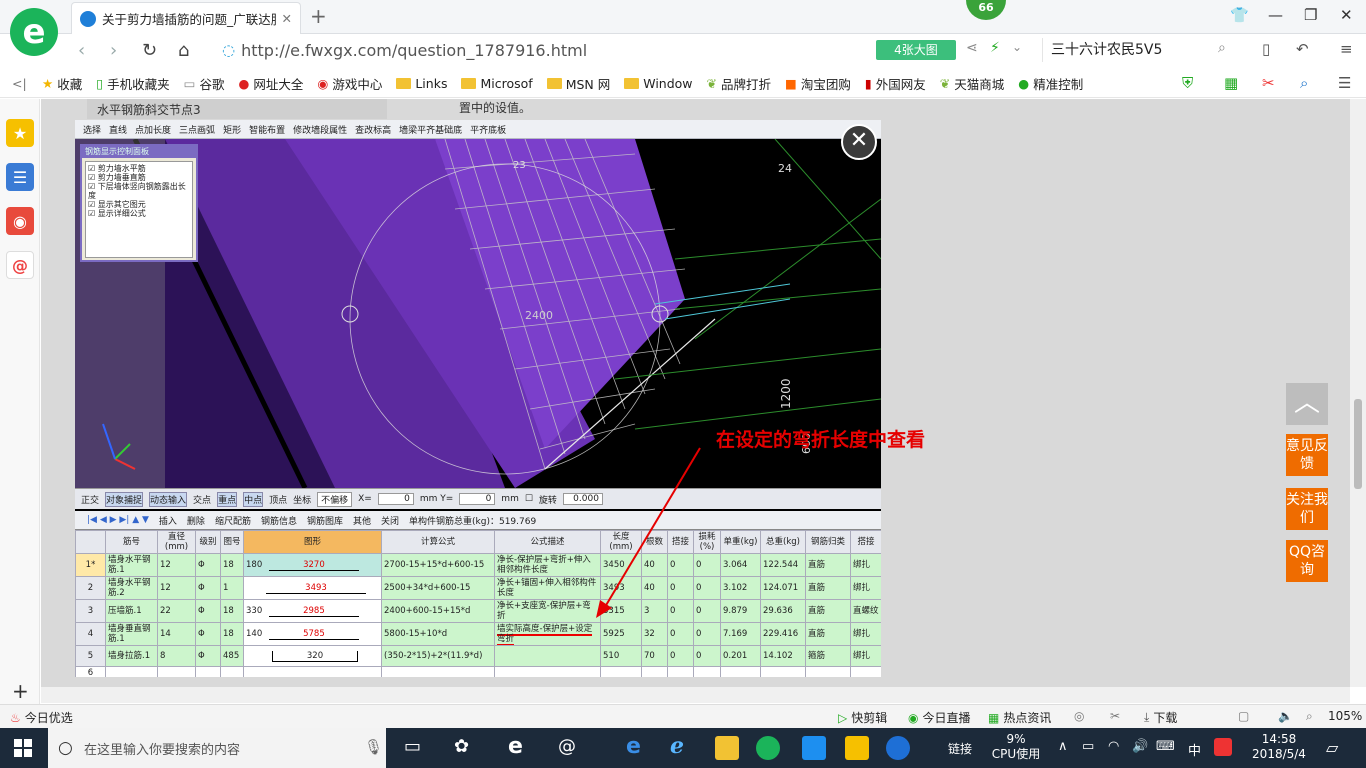 This screenshot has width=1366, height=768. What do you see at coordinates (567, 746) in the screenshot?
I see `spiral-app-icon: @` at bounding box center [567, 746].